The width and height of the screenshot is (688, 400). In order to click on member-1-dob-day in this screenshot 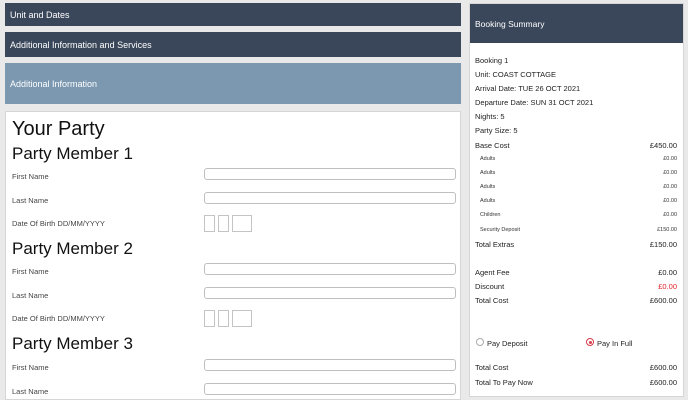, I will do `click(209, 223)`.